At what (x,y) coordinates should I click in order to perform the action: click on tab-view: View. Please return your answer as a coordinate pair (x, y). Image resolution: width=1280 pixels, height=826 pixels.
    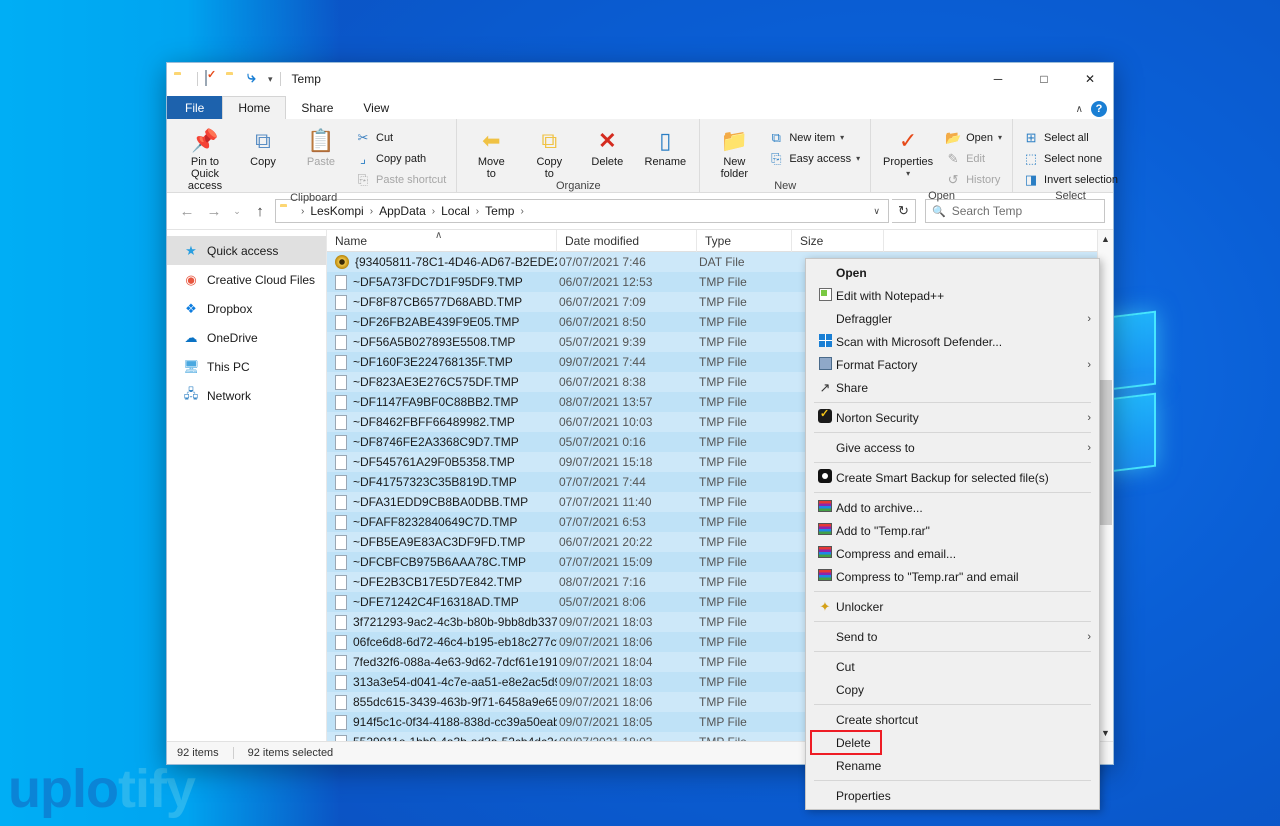
    Looking at the image, I should click on (376, 107).